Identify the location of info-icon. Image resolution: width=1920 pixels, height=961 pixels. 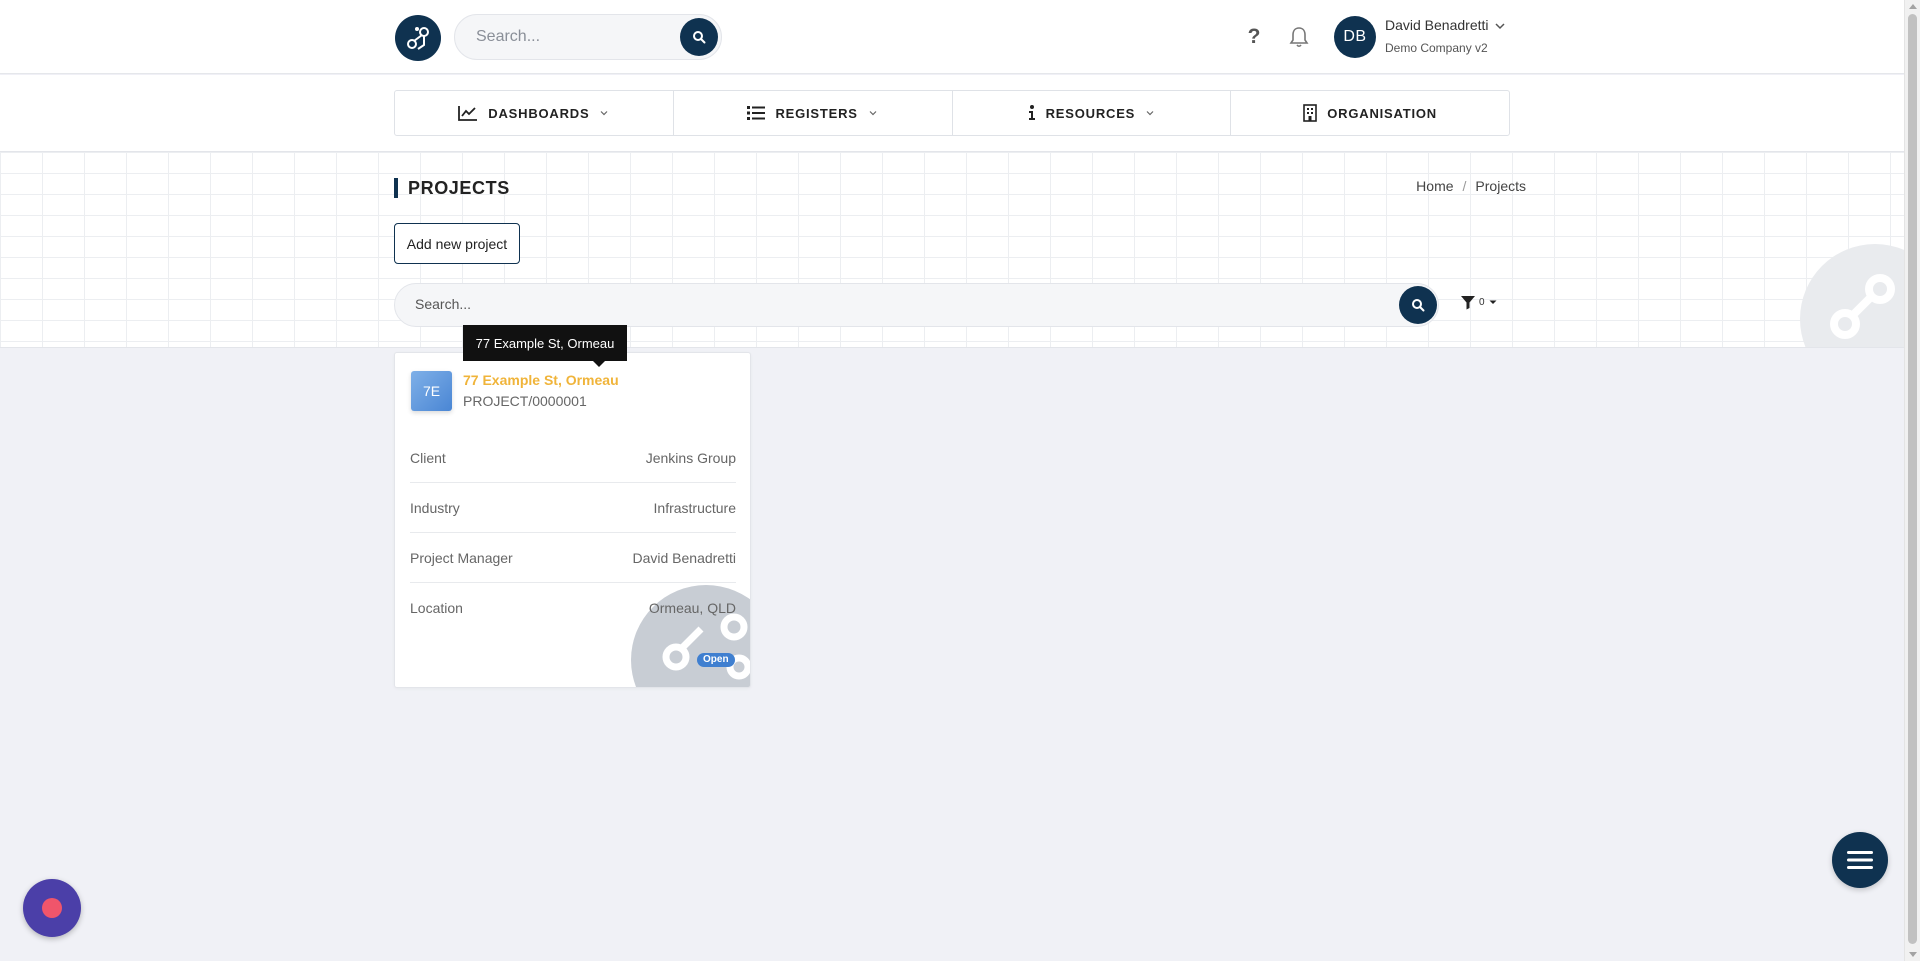
(1031, 112).